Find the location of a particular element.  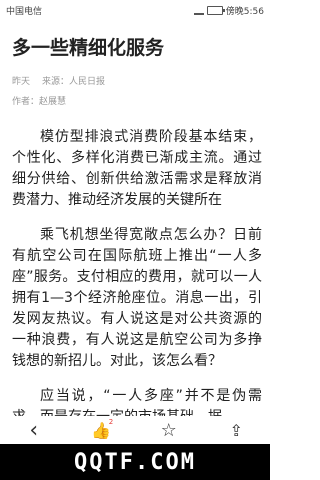

carrier-label: 中国电信 is located at coordinates (24, 11).